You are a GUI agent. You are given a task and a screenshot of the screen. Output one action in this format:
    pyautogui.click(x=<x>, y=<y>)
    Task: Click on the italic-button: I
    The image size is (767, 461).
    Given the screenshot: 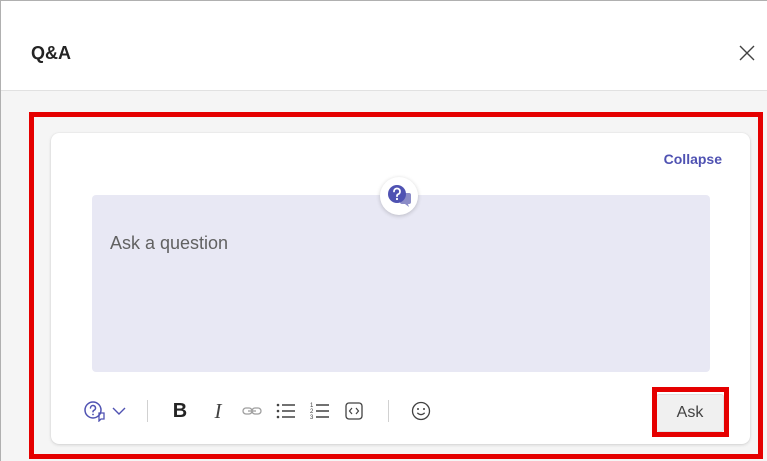 What is the action you would take?
    pyautogui.click(x=218, y=411)
    